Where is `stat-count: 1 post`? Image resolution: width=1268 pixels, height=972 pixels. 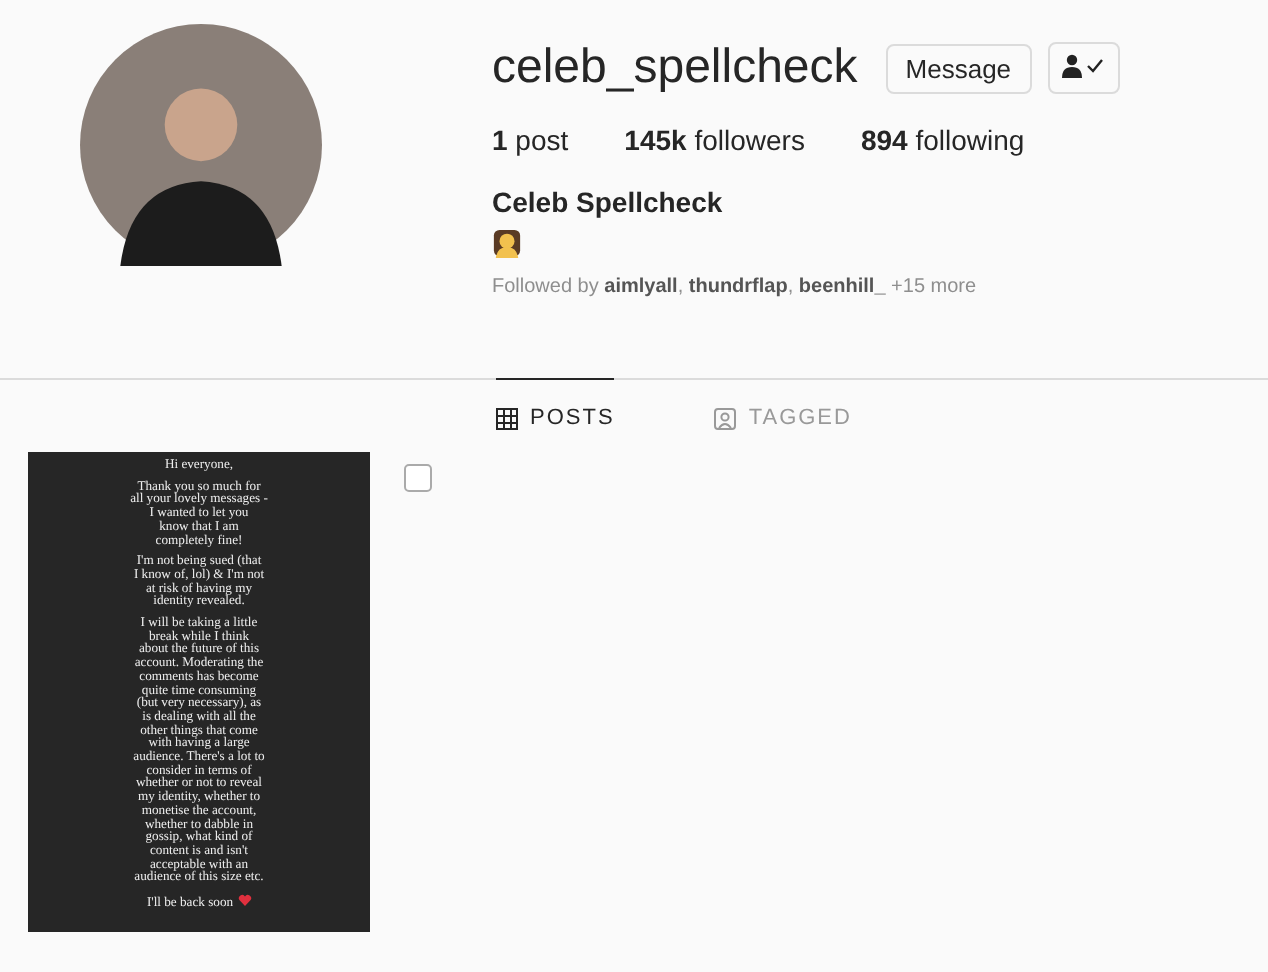
stat-count: 1 post is located at coordinates (530, 140).